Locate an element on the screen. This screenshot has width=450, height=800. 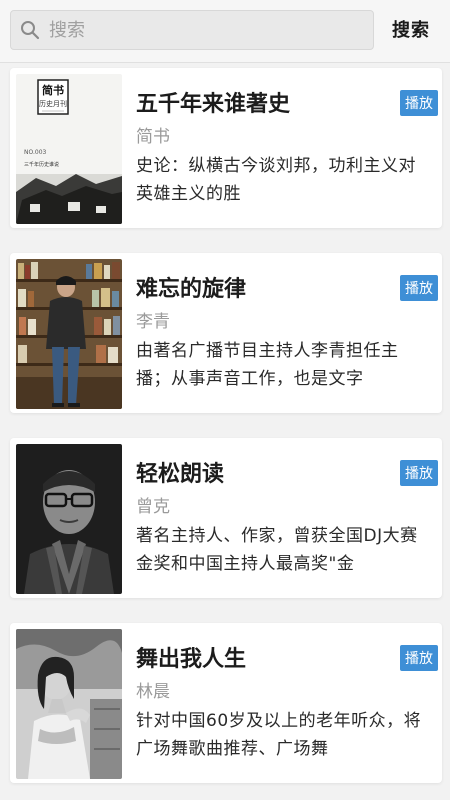
item-description: 针对中国60岁及以上的老年听众，将广场舞歌曲推荐、广场舞 is located at coordinates (279, 735).